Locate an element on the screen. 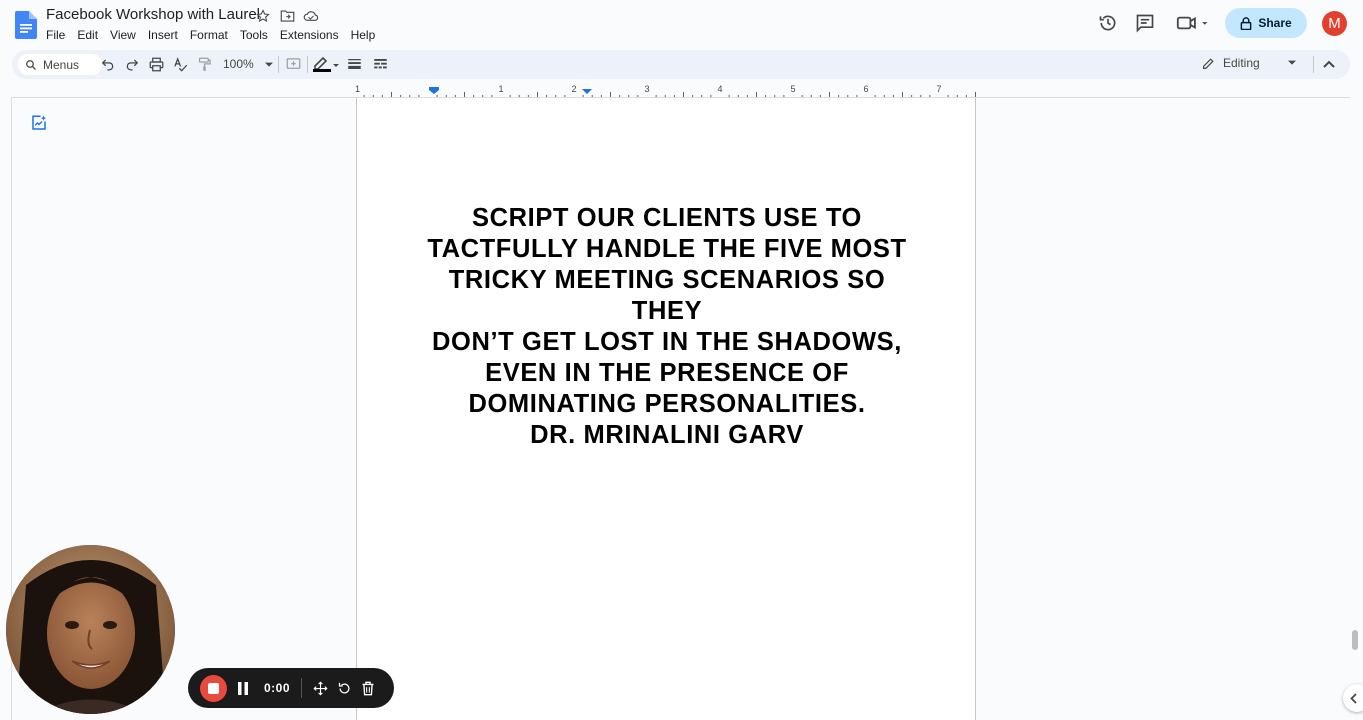 This screenshot has width=1363, height=720. ruler-label: 7 is located at coordinates (938, 89).